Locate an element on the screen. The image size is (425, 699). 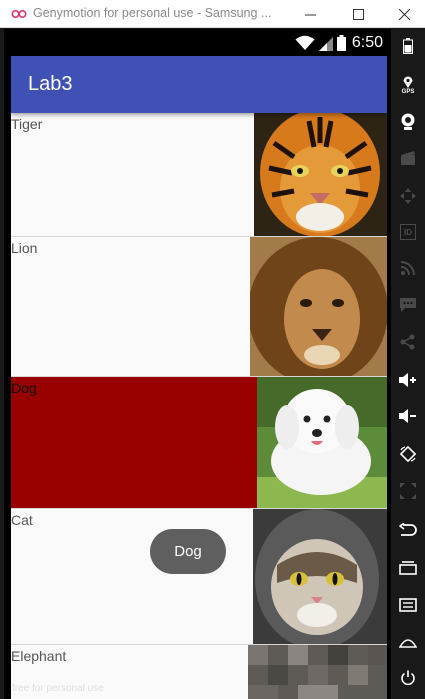
list-item-label: Elephant is located at coordinates (39, 656).